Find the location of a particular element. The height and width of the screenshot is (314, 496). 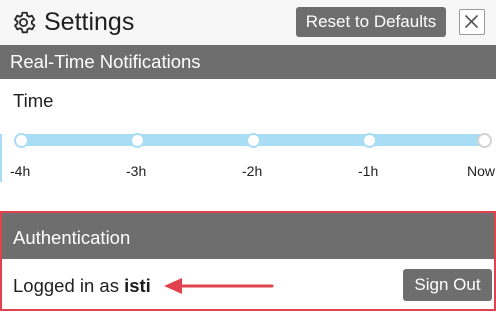

logged-in-status: Logged in as isti is located at coordinates (82, 286).